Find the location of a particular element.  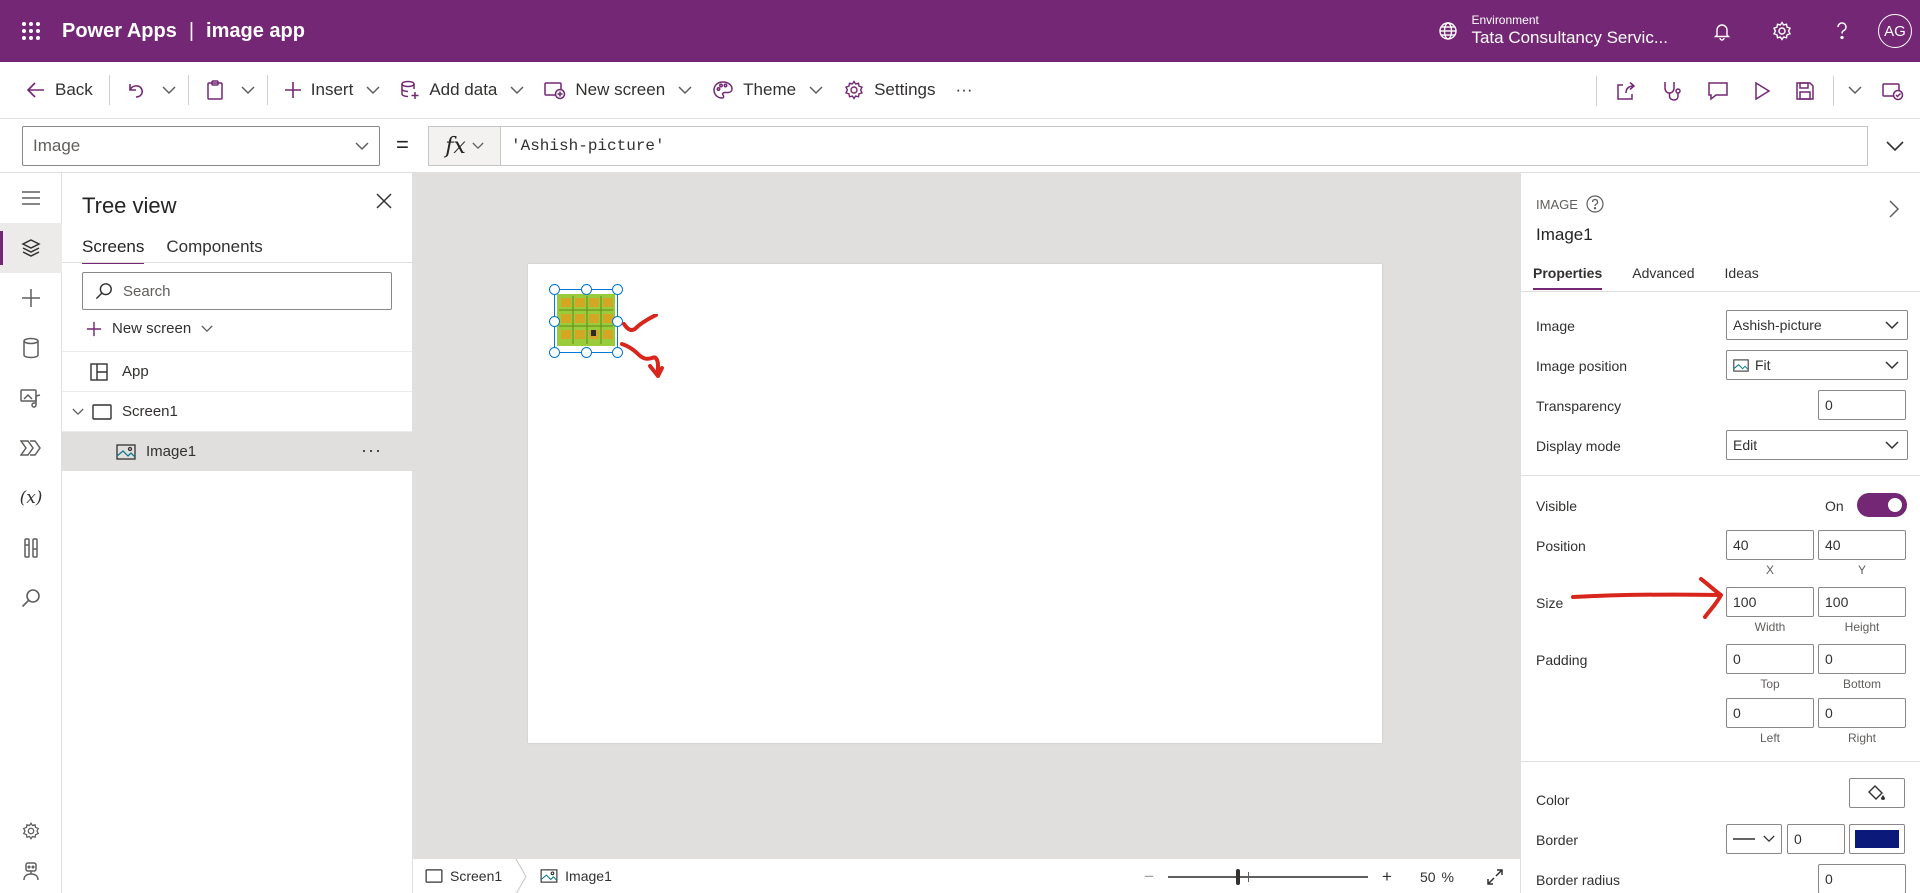

border-width-input: 0 is located at coordinates (1816, 839).